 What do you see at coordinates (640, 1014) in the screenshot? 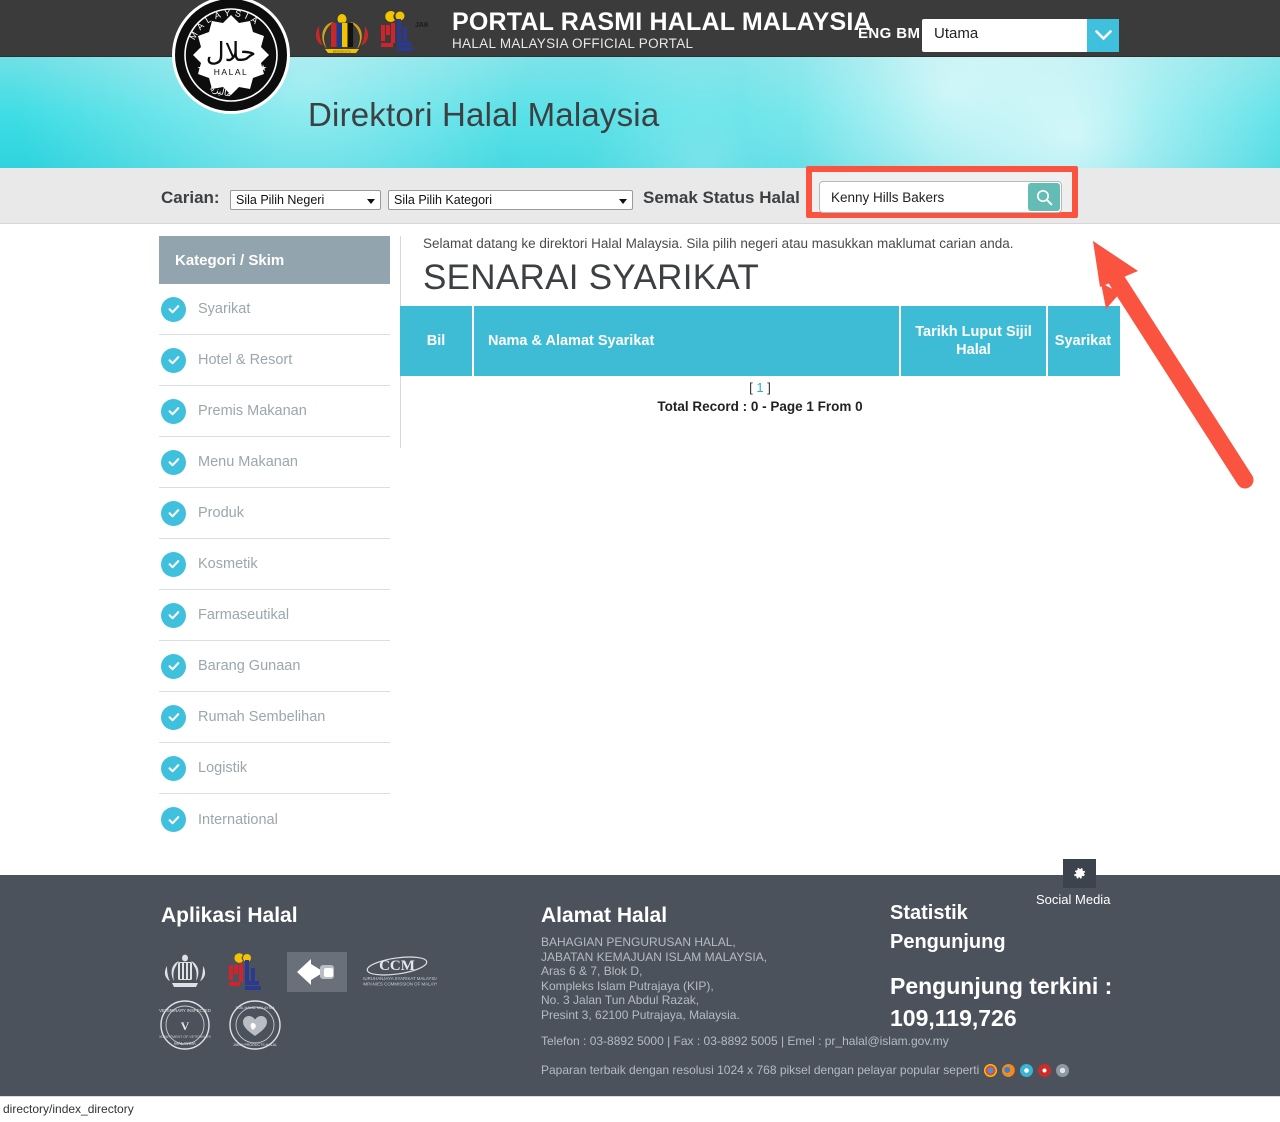
I see `footer-address-line: Presint 3, 62100 Putrajaya, Malaysia.` at bounding box center [640, 1014].